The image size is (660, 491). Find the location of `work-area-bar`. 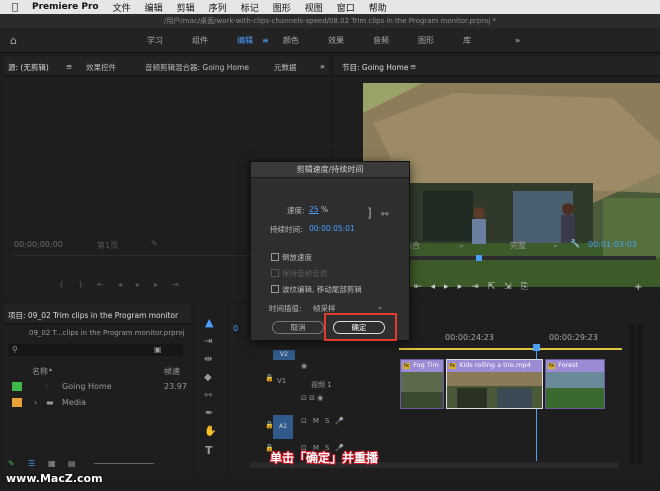

work-area-bar is located at coordinates (510, 349).